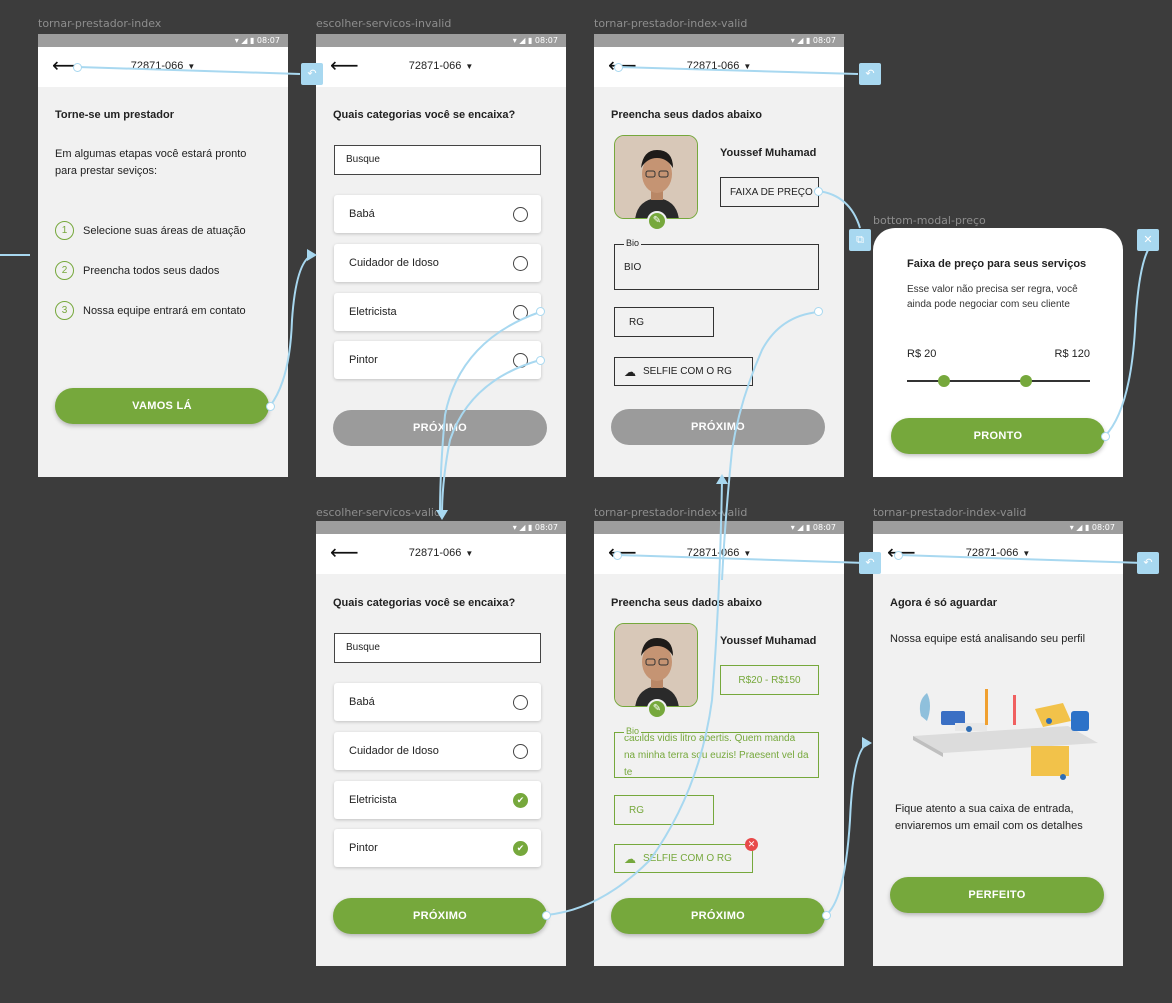 Image resolution: width=1172 pixels, height=1003 pixels. What do you see at coordinates (860, 240) in the screenshot?
I see `overlay-link-icon: ⧉` at bounding box center [860, 240].